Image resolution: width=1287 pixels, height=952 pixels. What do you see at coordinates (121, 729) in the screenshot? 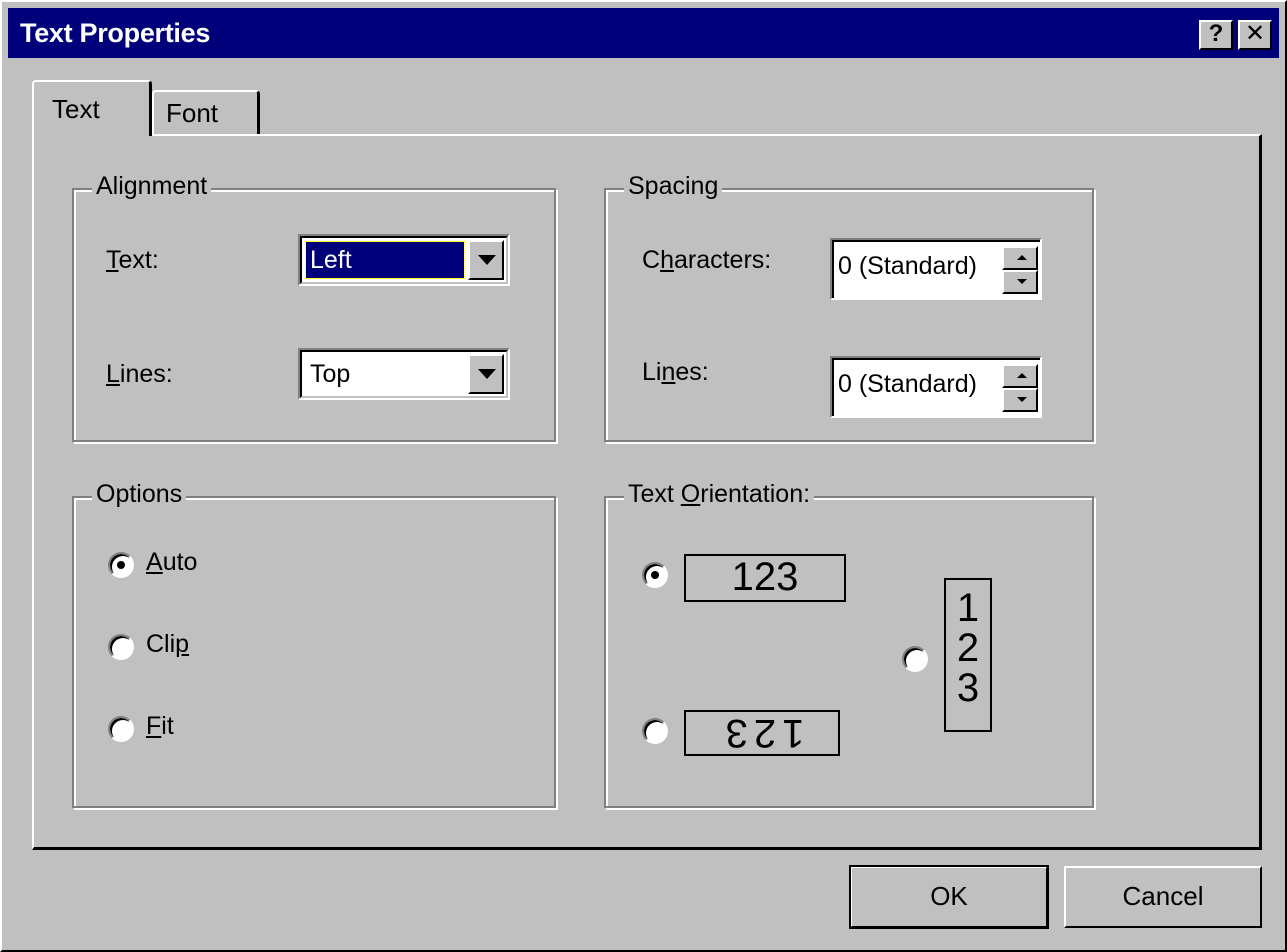
I see `option-fit-radio` at bounding box center [121, 729].